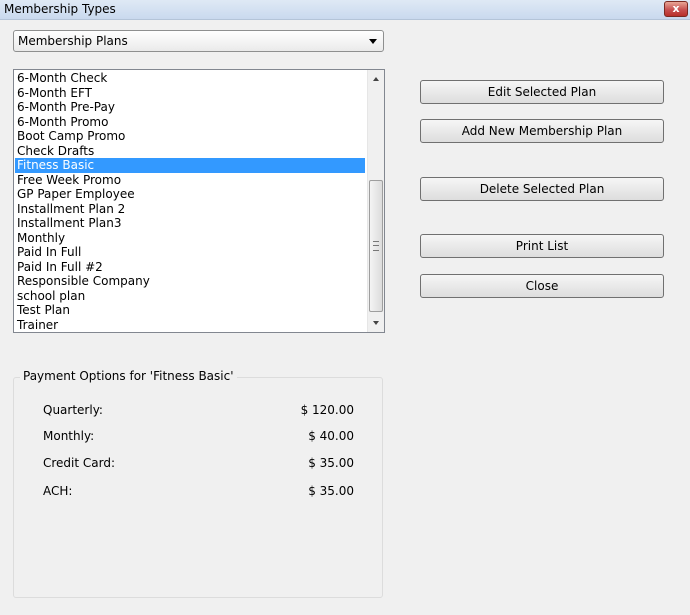 The image size is (690, 615). What do you see at coordinates (190, 238) in the screenshot?
I see `plan-list-item: Monthly` at bounding box center [190, 238].